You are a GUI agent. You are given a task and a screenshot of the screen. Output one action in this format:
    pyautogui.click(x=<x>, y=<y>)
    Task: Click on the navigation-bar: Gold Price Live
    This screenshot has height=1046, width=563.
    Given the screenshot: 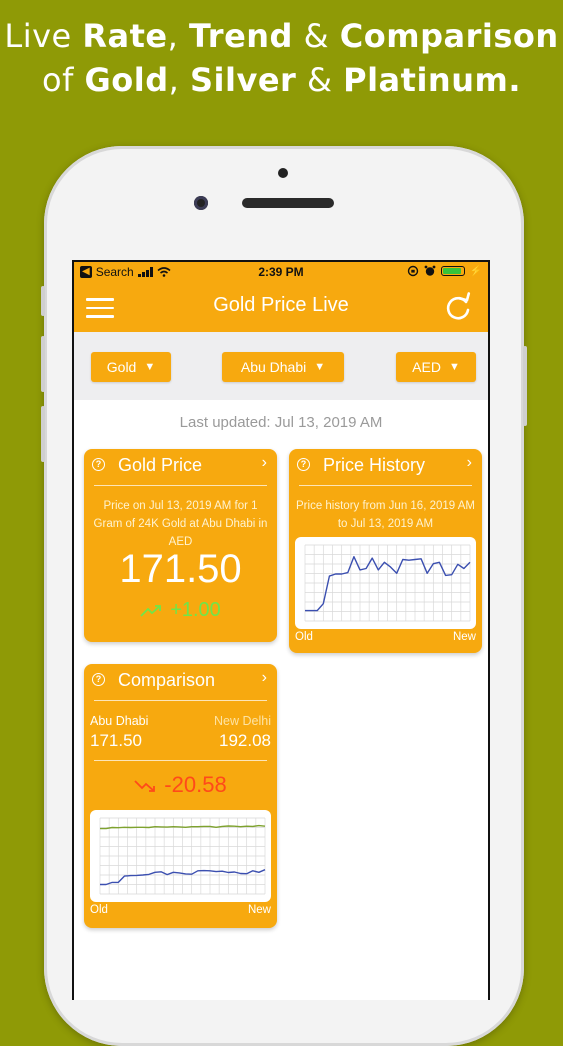 What is the action you would take?
    pyautogui.click(x=281, y=308)
    